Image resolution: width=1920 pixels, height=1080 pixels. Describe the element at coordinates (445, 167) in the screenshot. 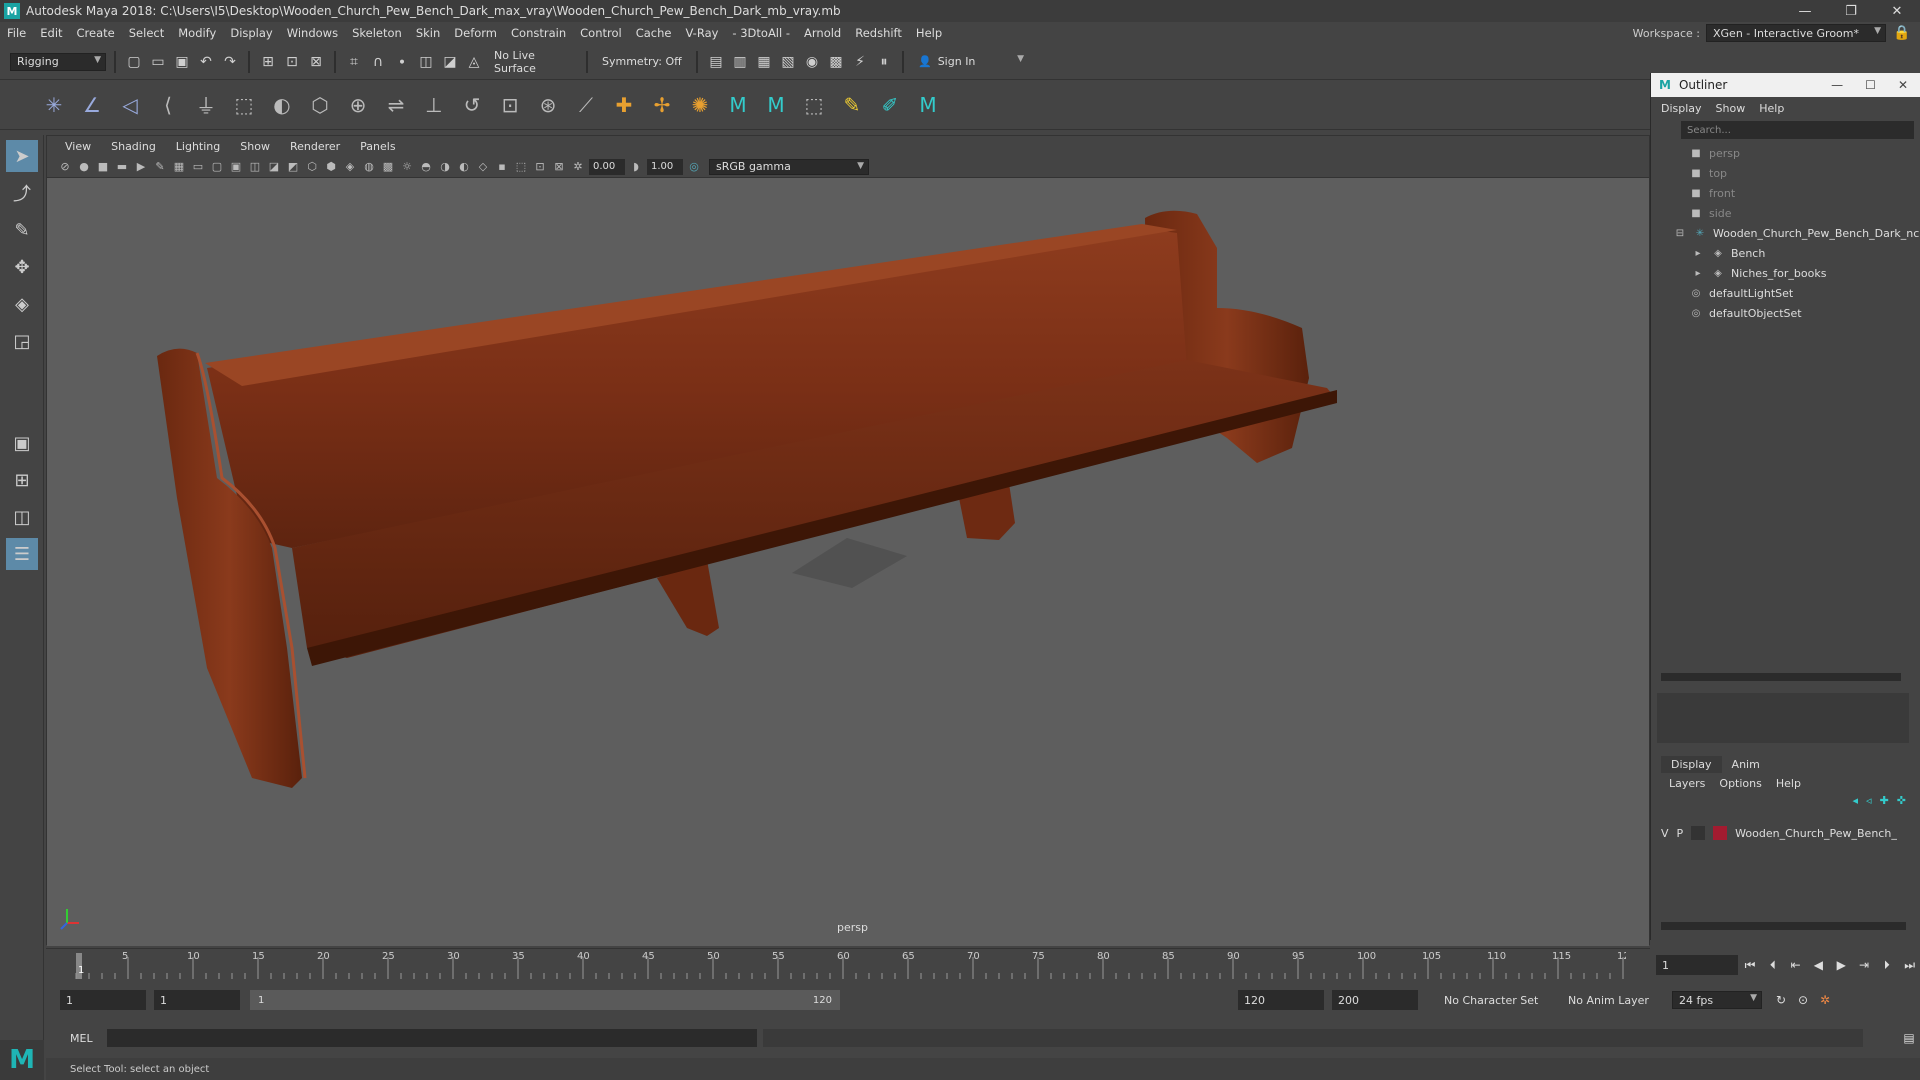

I see `ambient-occlusion-icon: ◑` at that location.